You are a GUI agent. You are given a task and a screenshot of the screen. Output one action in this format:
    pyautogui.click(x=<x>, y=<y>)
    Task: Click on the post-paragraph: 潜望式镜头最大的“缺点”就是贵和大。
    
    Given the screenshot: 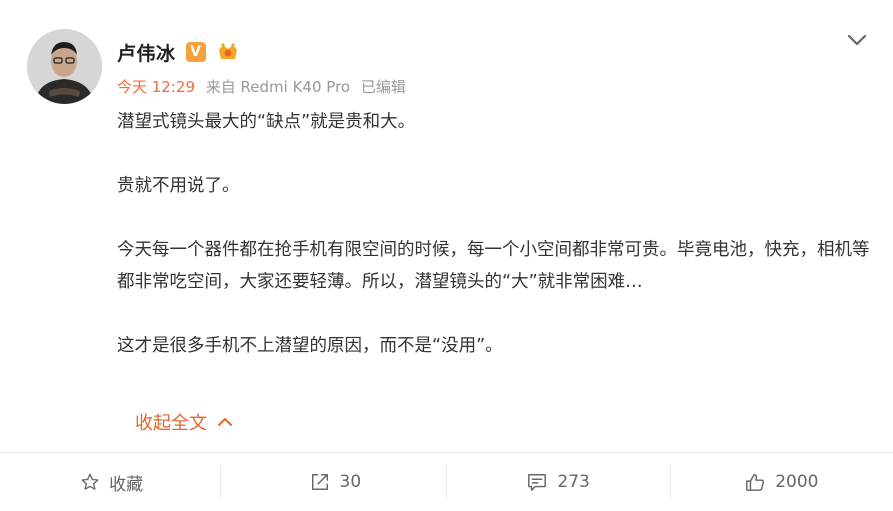 What is the action you would take?
    pyautogui.click(x=266, y=122)
    